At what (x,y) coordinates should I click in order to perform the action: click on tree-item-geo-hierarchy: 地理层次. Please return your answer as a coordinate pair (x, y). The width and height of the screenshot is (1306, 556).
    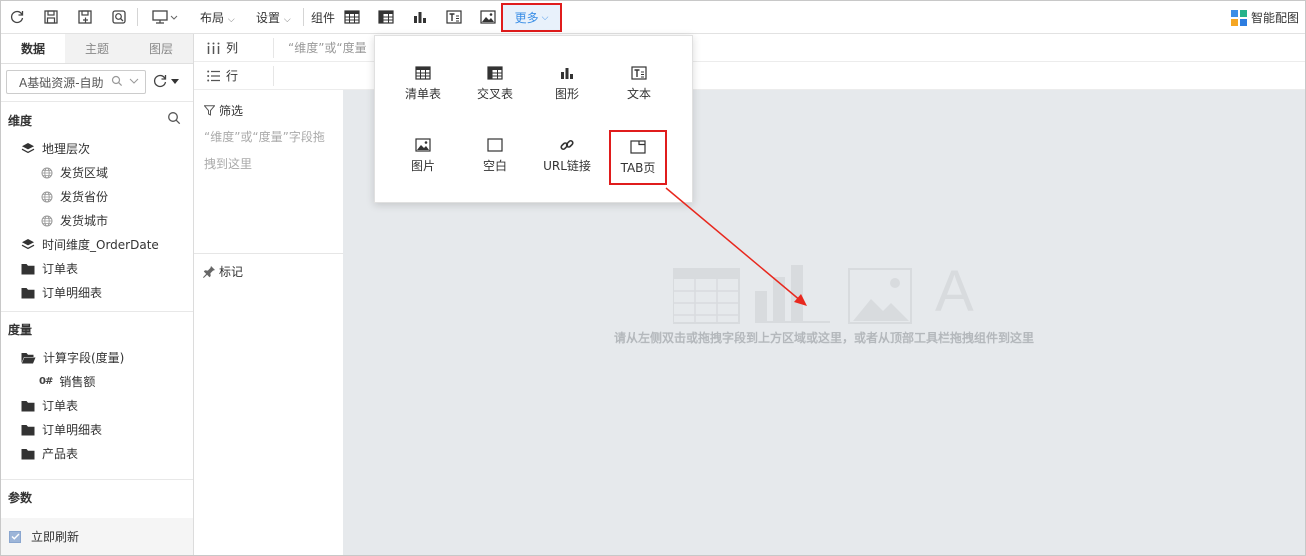
    Looking at the image, I should click on (55, 148).